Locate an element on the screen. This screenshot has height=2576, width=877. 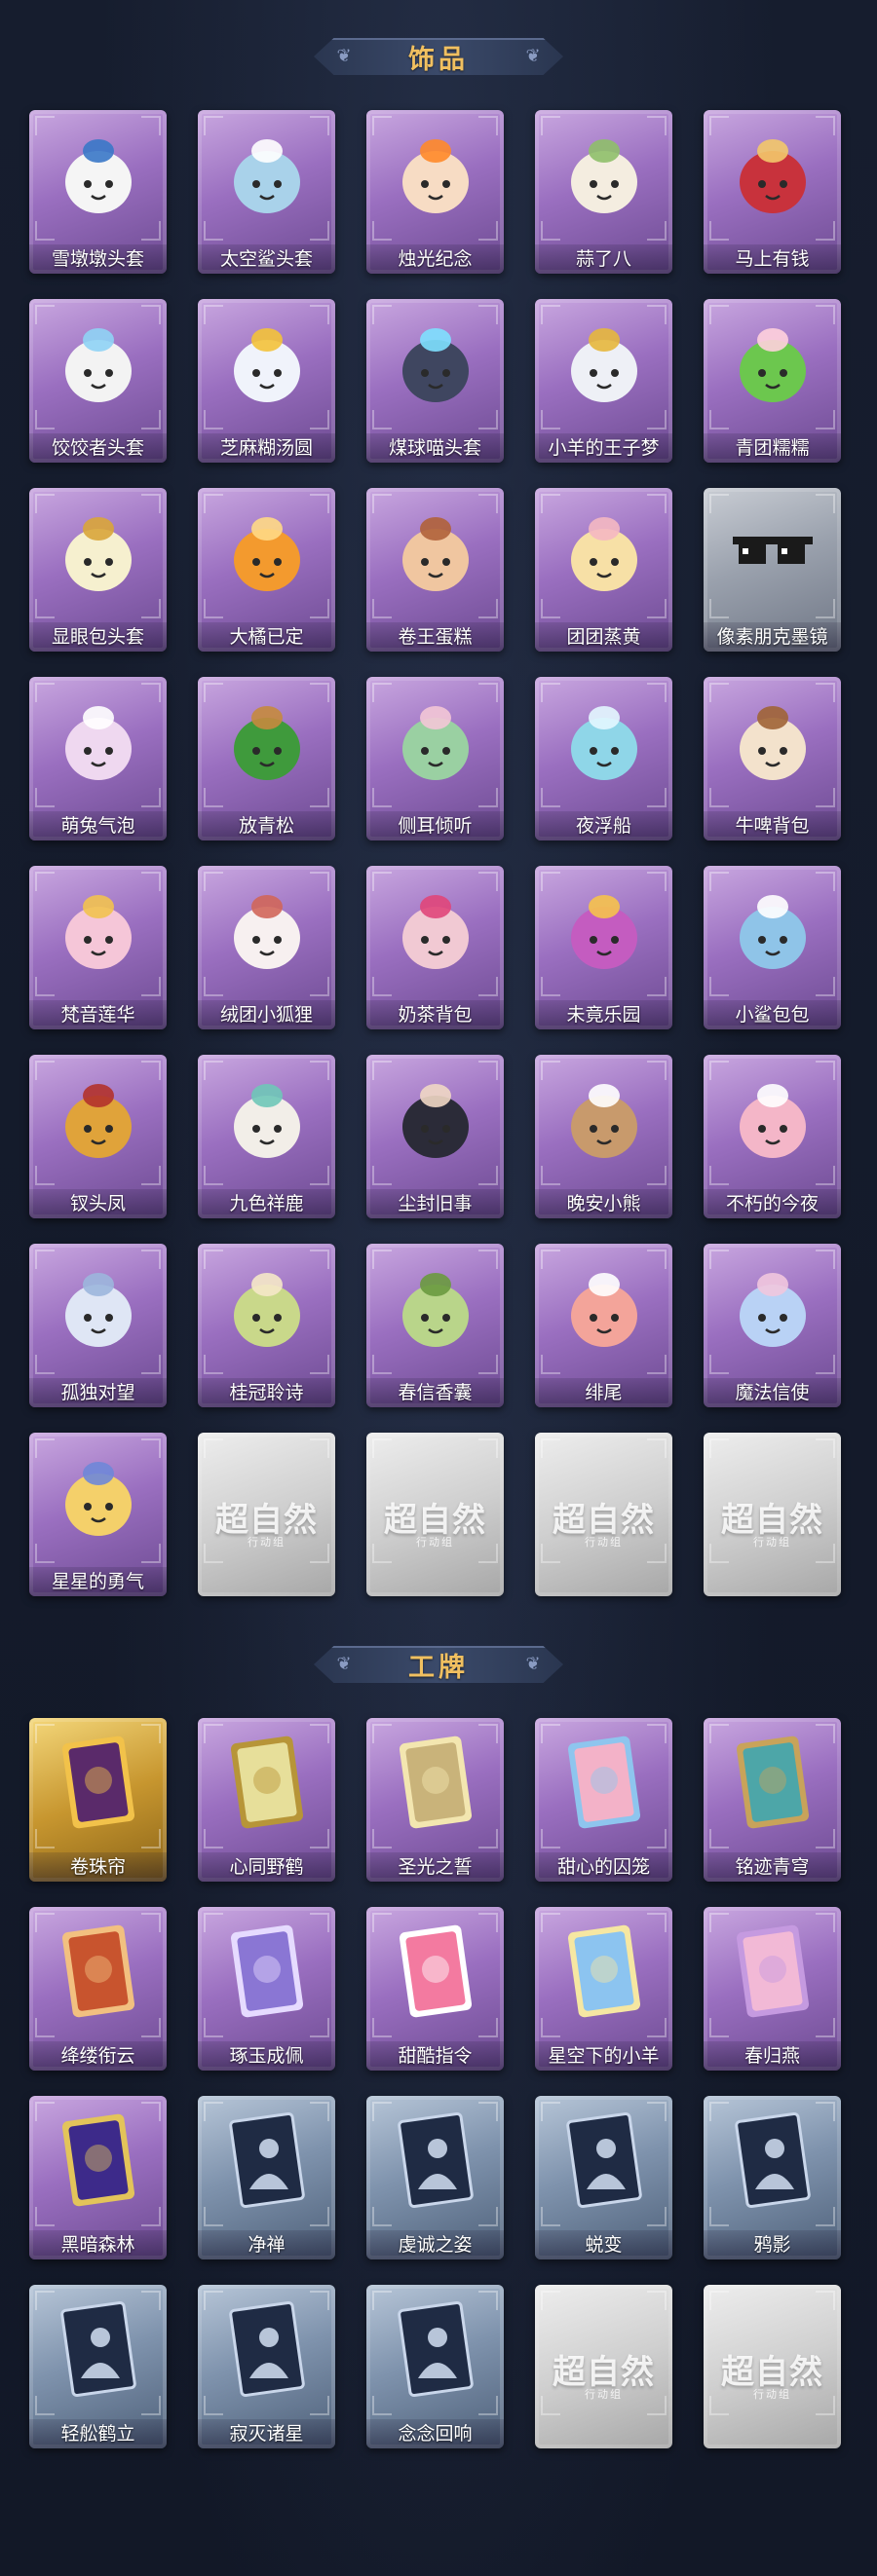
badge-card: 轻舩鹤立 is located at coordinates (98, 2366).